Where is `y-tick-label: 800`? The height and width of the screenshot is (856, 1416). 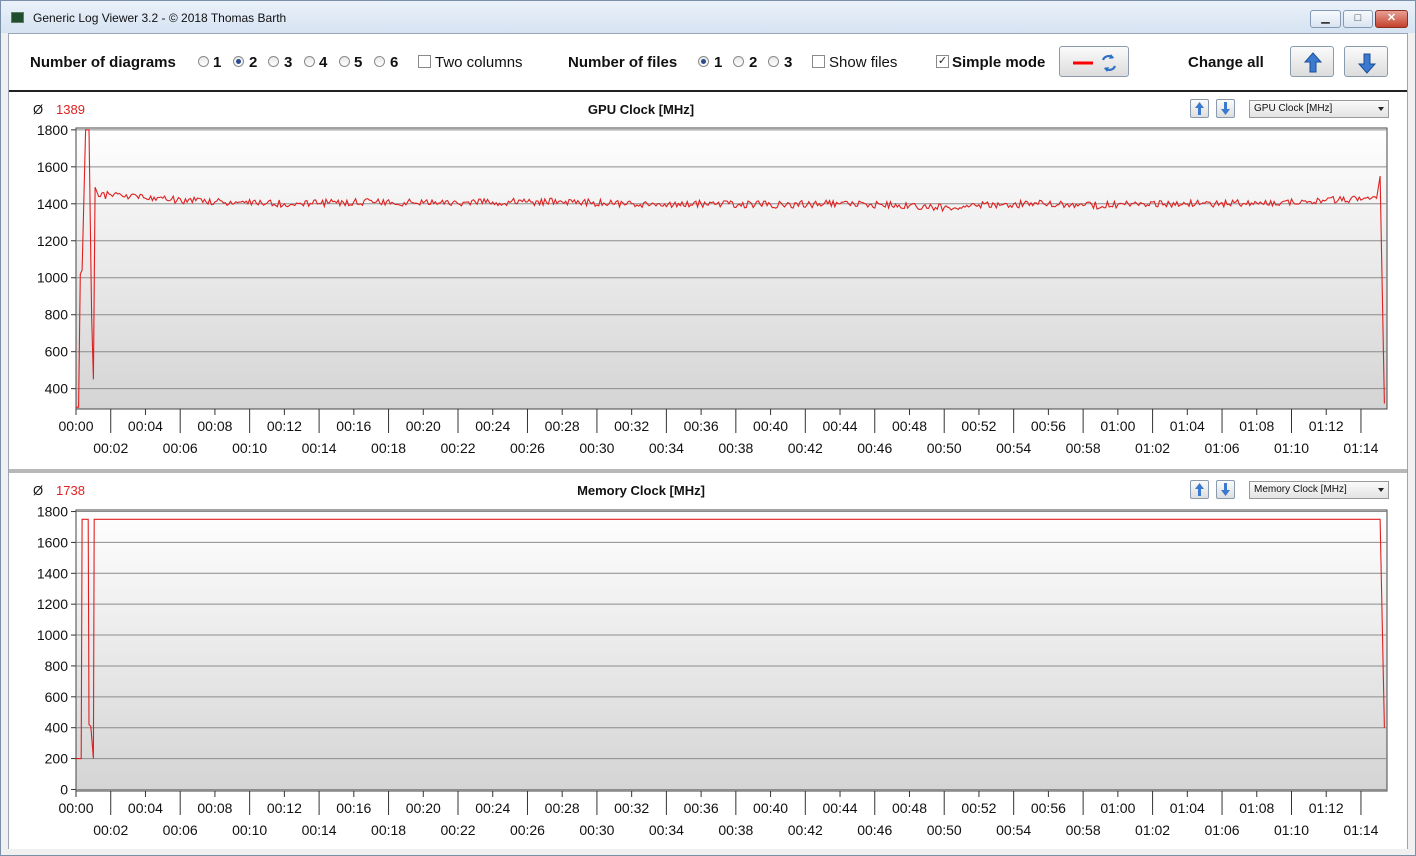
y-tick-label: 800 is located at coordinates (57, 666).